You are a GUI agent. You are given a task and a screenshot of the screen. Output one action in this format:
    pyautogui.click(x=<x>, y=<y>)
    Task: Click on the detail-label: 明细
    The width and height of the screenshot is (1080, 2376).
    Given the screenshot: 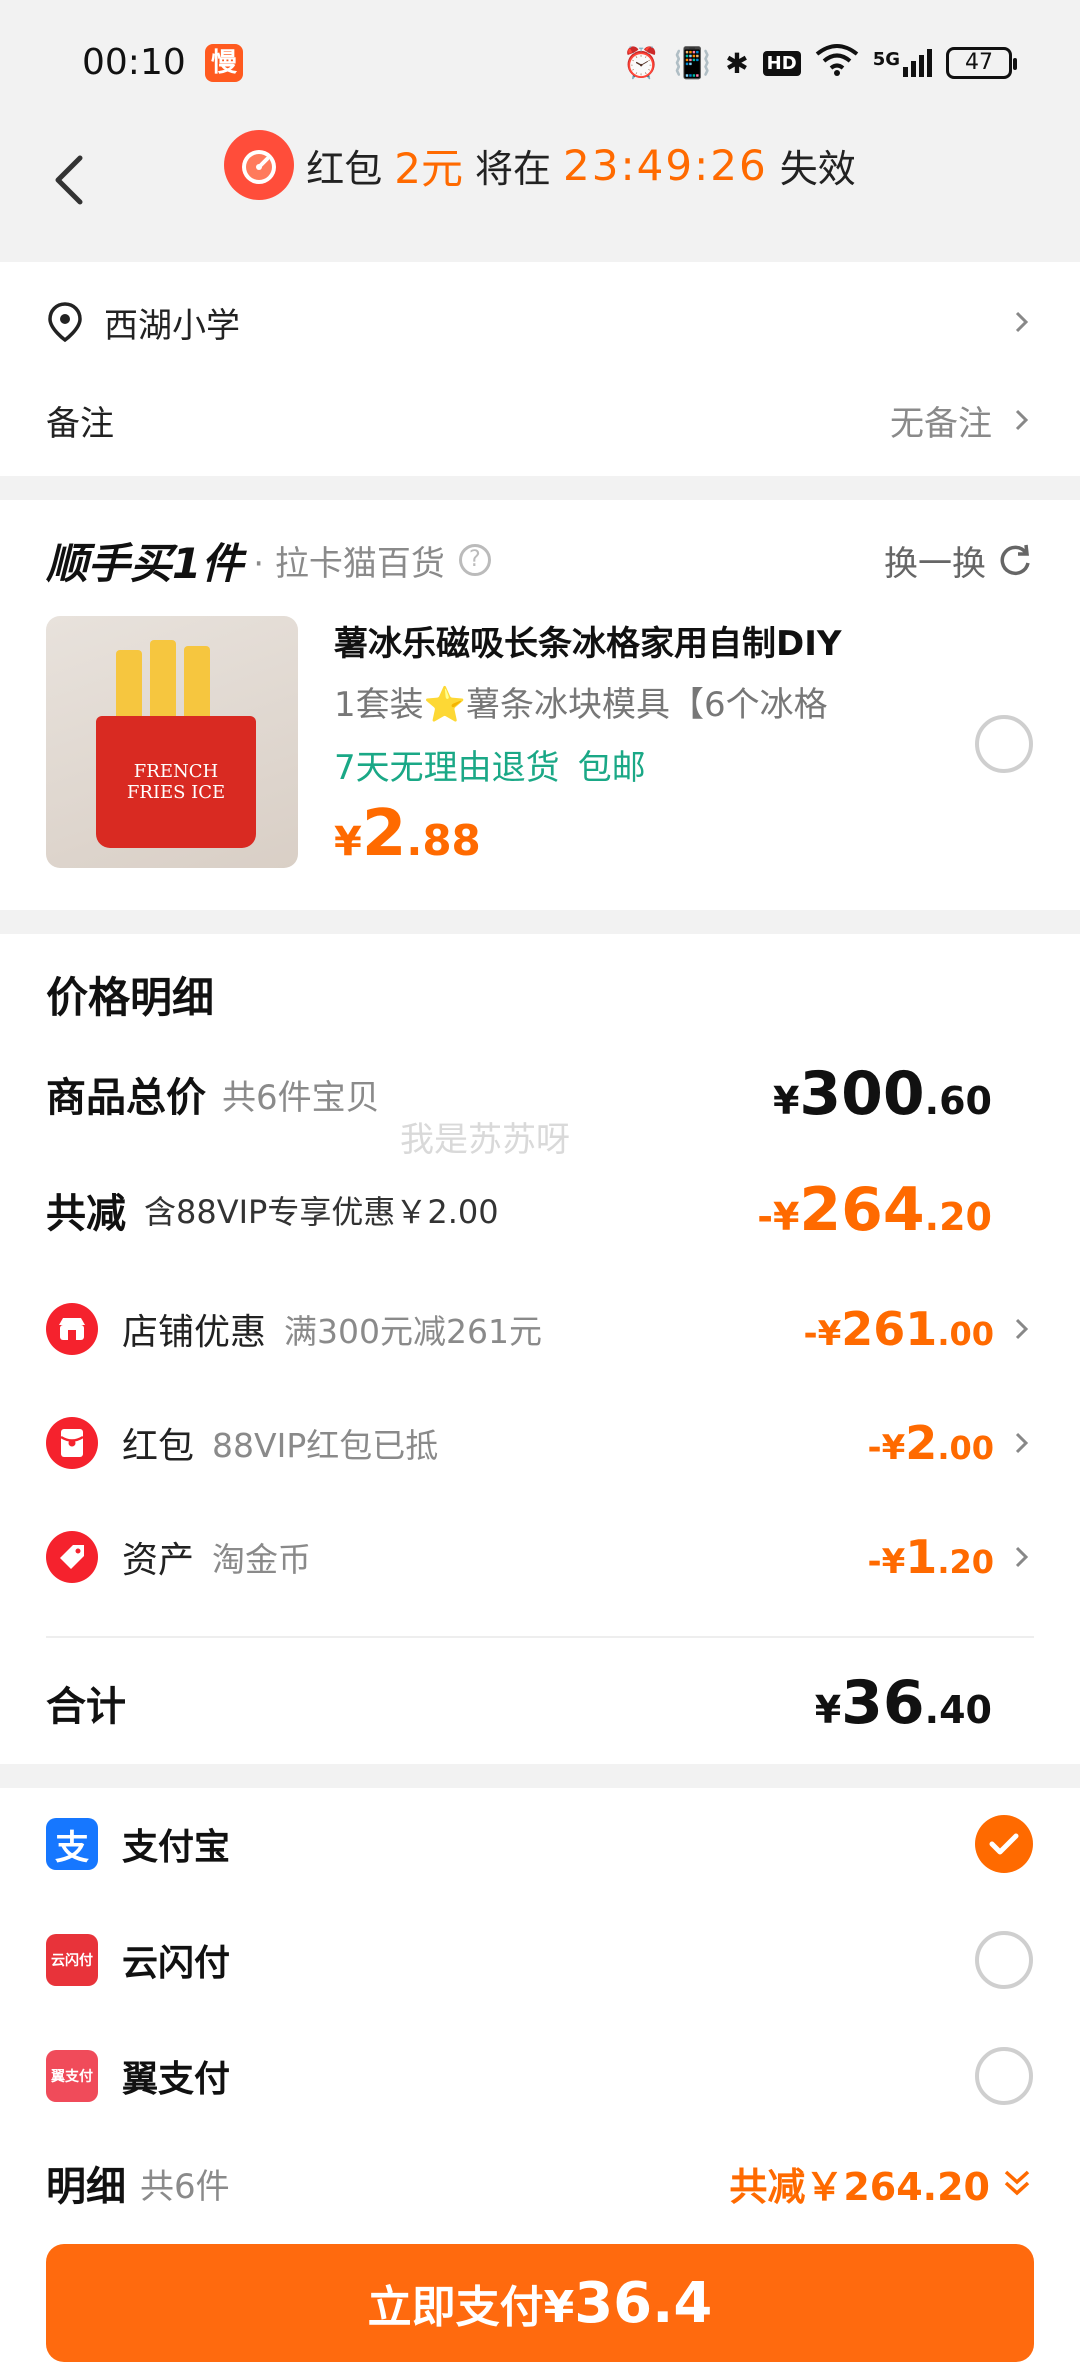 What is the action you would take?
    pyautogui.click(x=86, y=2187)
    